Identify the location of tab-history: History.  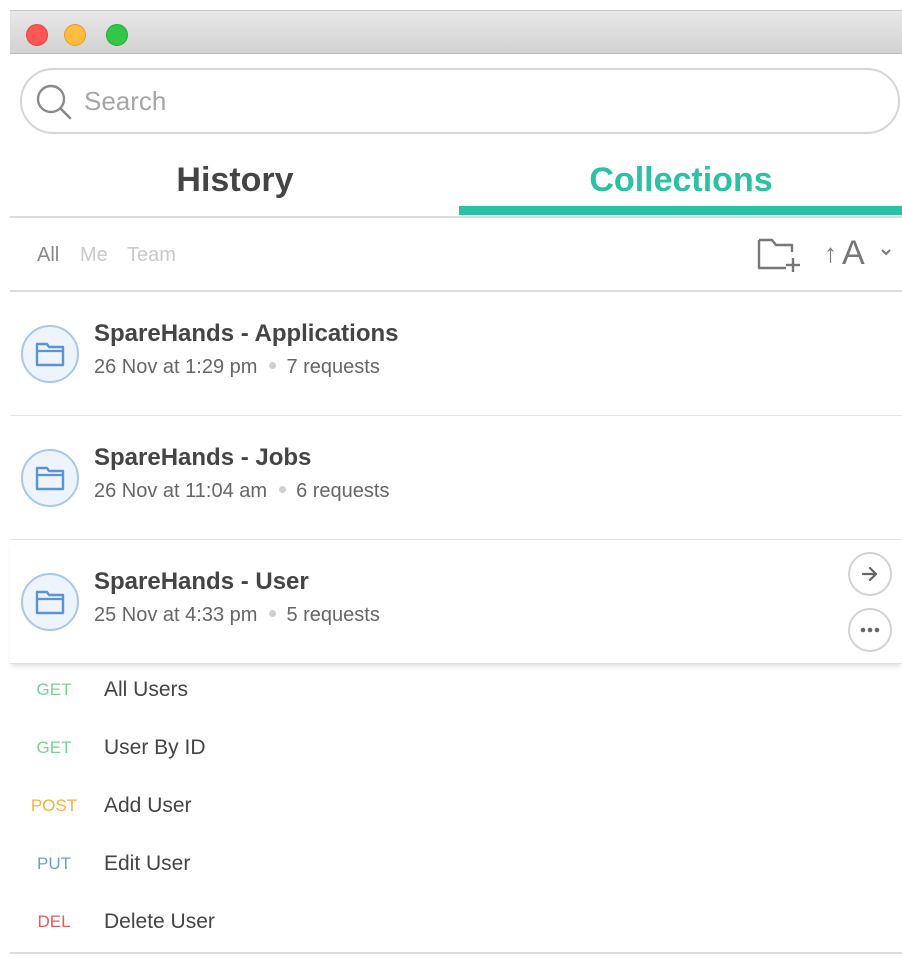
(235, 184).